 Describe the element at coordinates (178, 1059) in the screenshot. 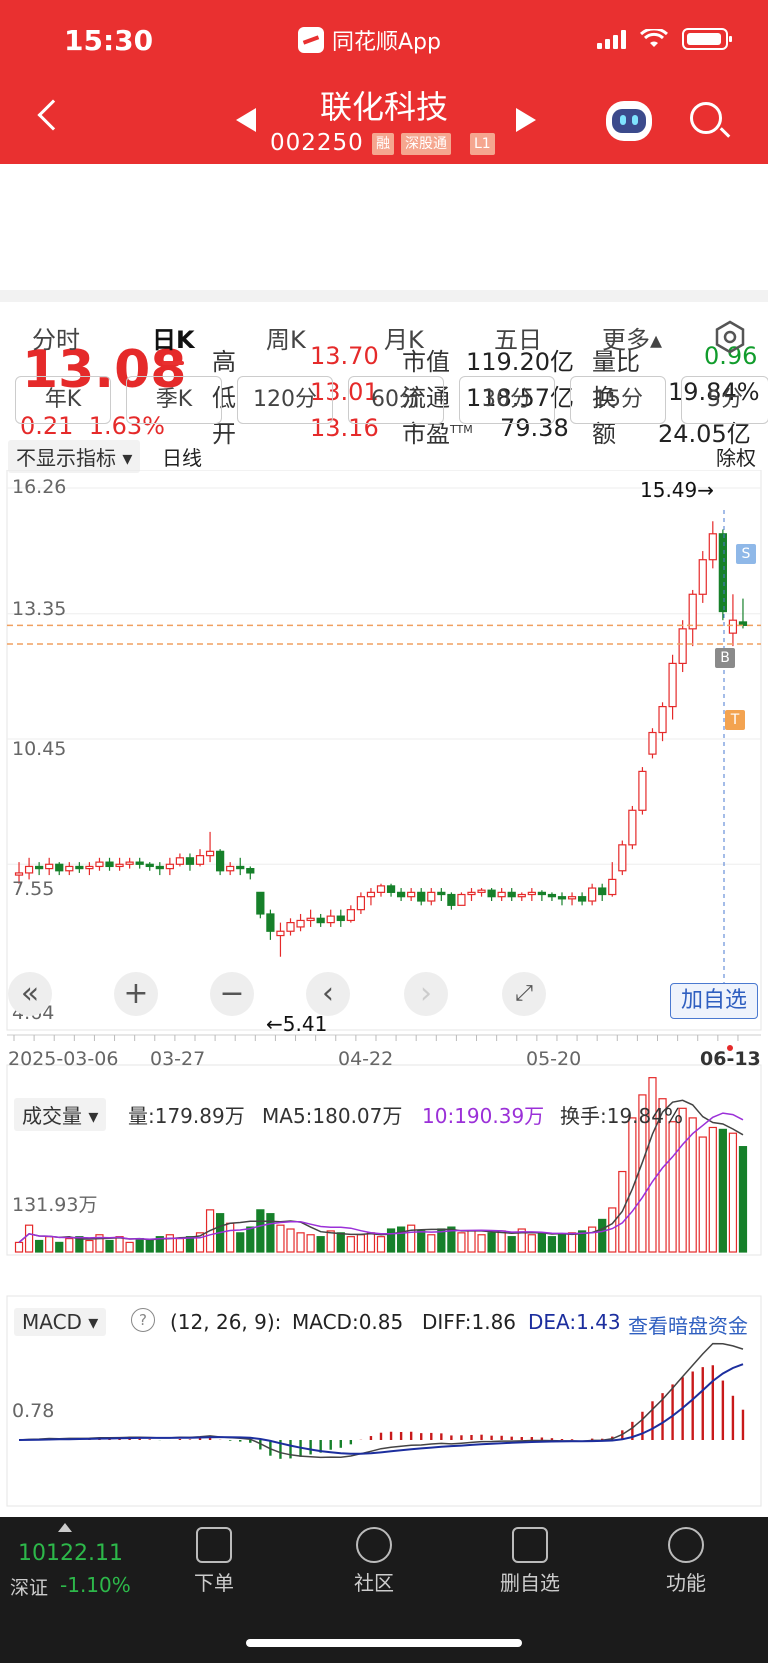

I see `date-2: 03-27` at that location.